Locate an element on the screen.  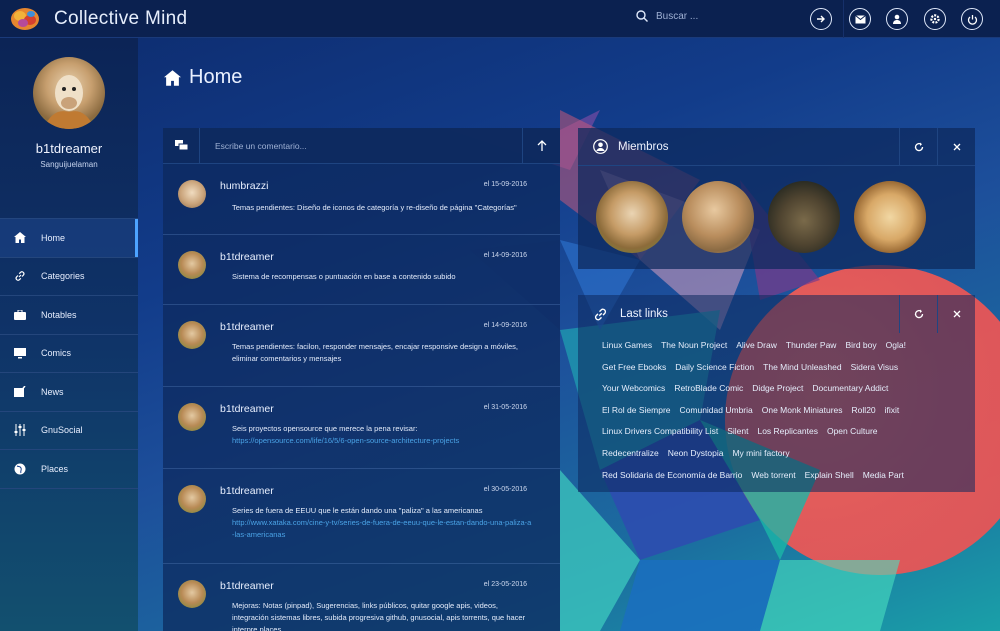
link-item: The Mind Unleashed is located at coordinates (802, 368).